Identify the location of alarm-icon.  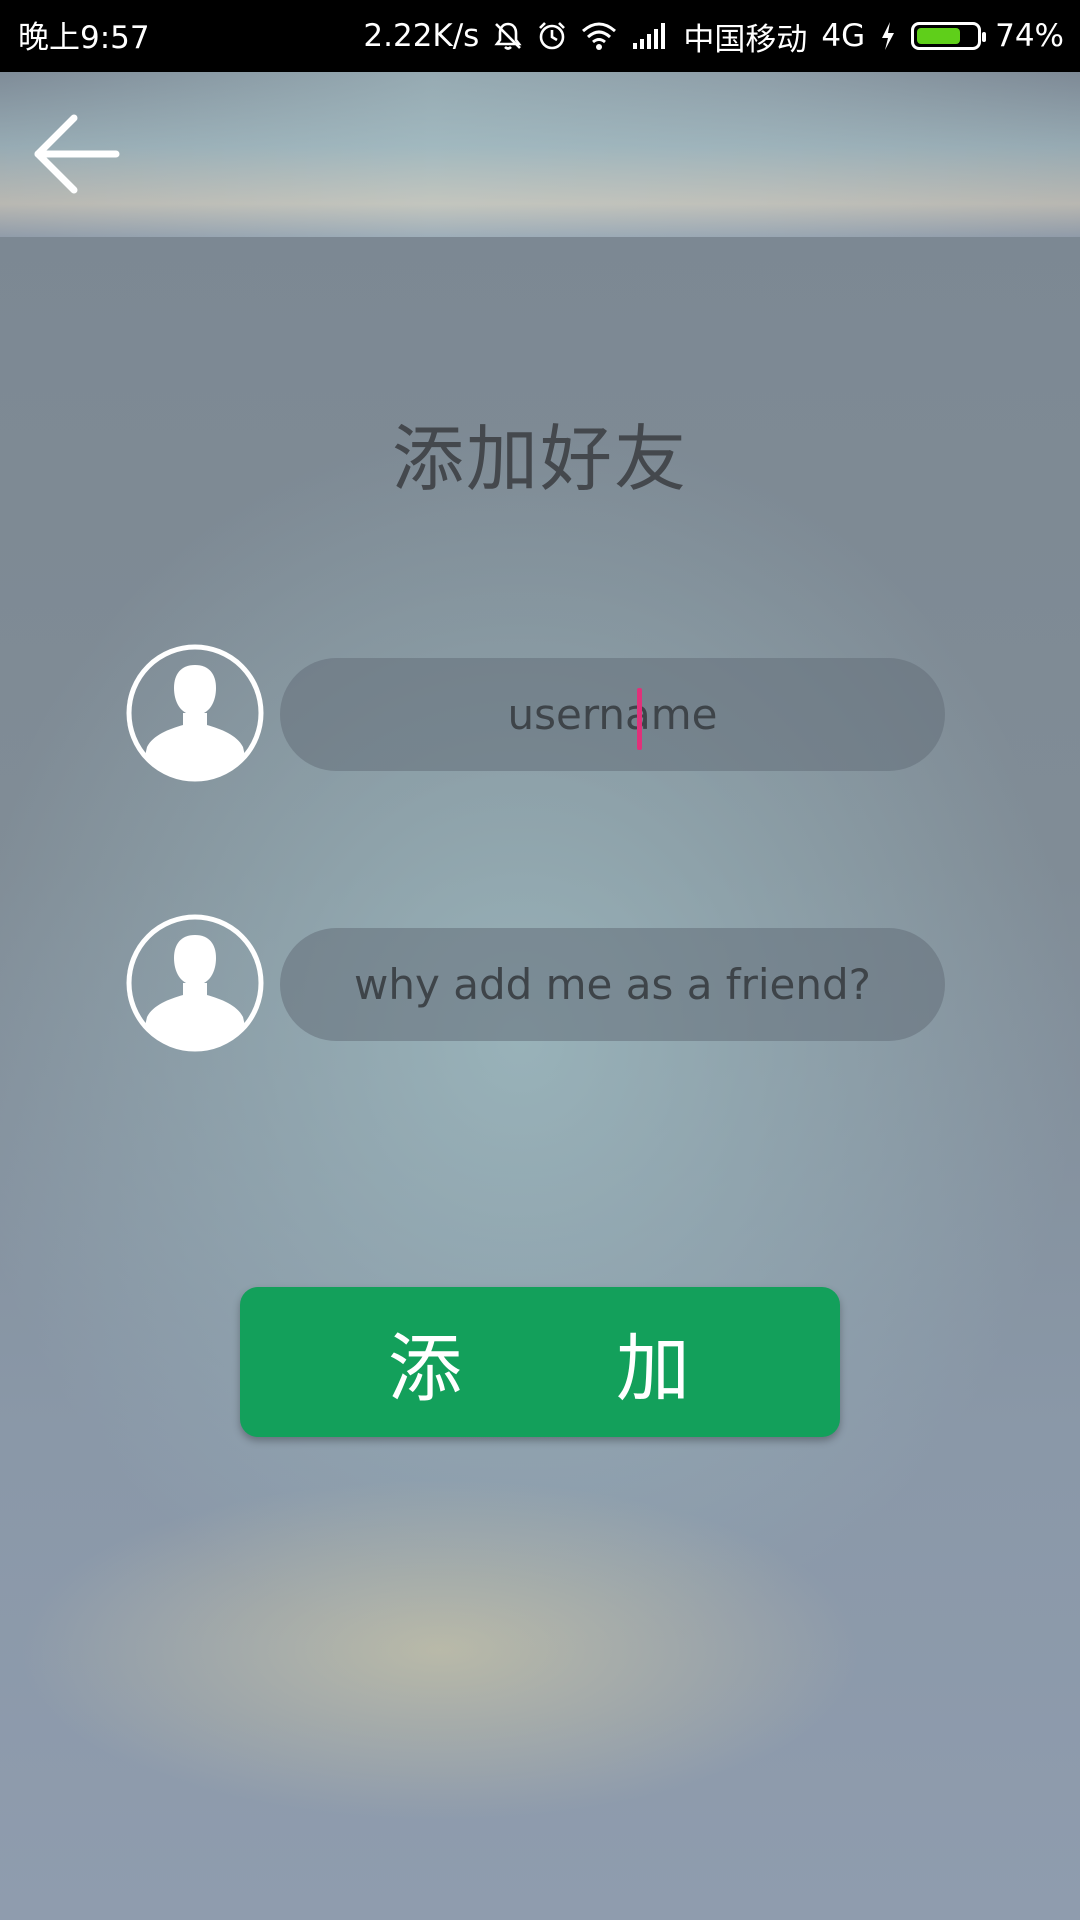
(552, 36).